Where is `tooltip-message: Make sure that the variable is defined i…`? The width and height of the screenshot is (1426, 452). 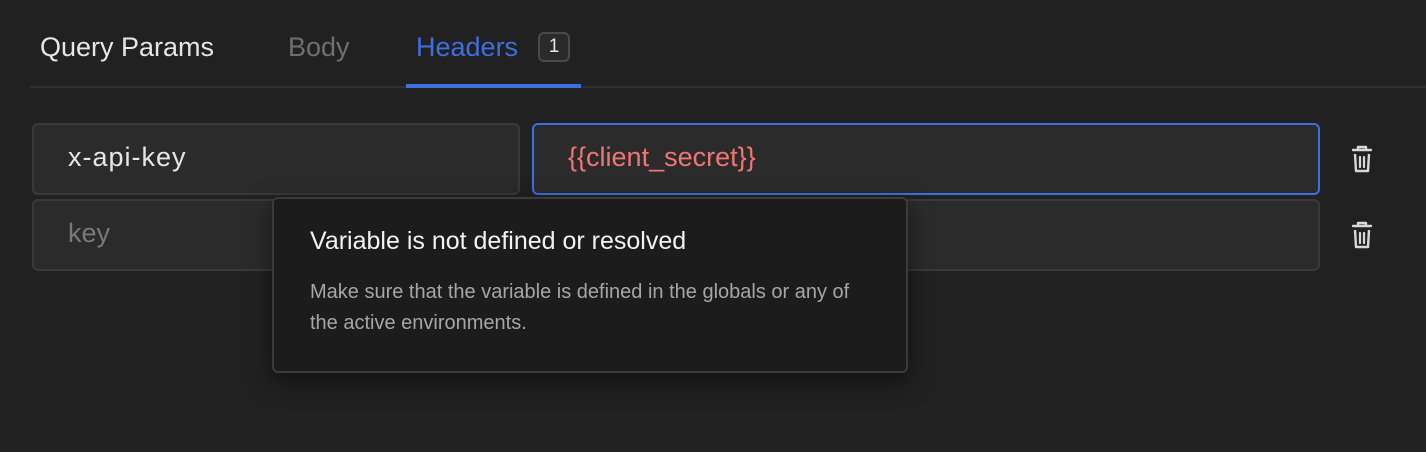
tooltip-message: Make sure that the variable is defined i… is located at coordinates (580, 307).